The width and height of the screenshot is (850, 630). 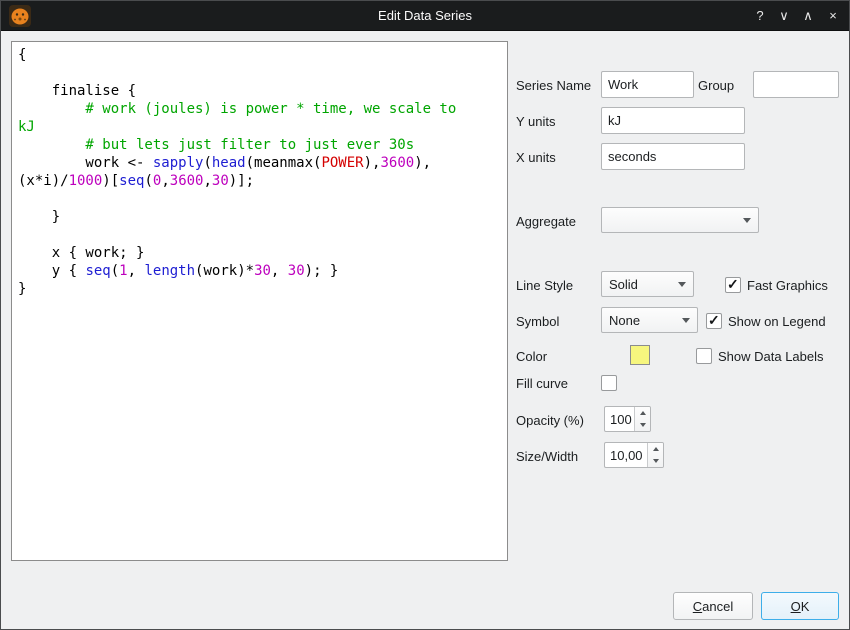 What do you see at coordinates (787, 285) in the screenshot?
I see `fast-graphics-label: Fast Graphics` at bounding box center [787, 285].